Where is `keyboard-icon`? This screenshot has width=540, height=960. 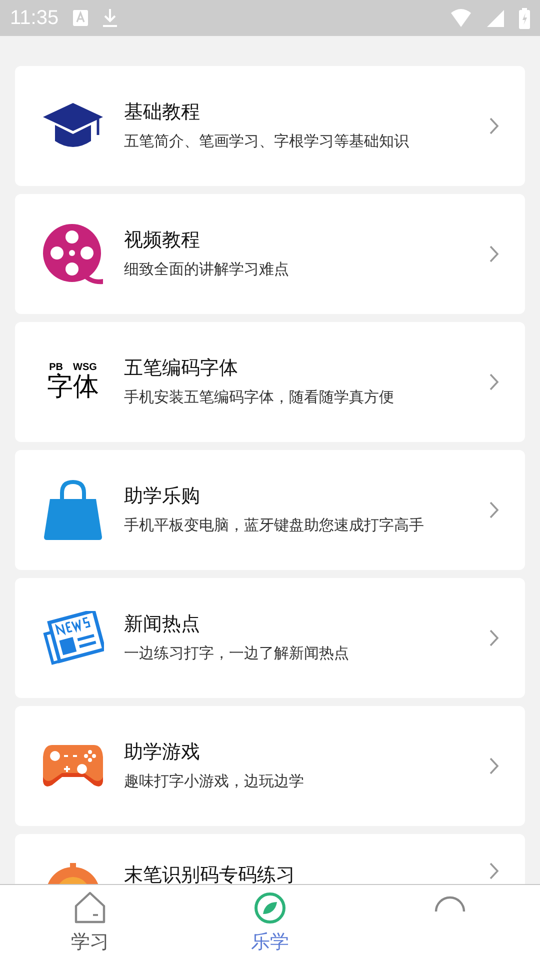 keyboard-icon is located at coordinates (80, 18).